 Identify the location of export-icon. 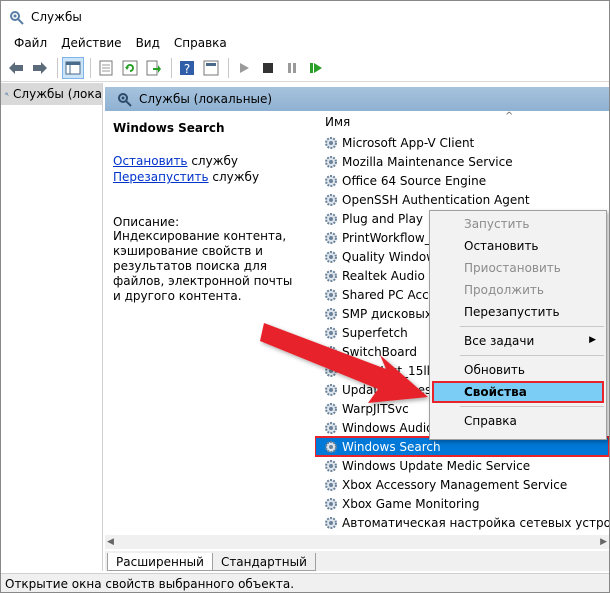
(153, 67).